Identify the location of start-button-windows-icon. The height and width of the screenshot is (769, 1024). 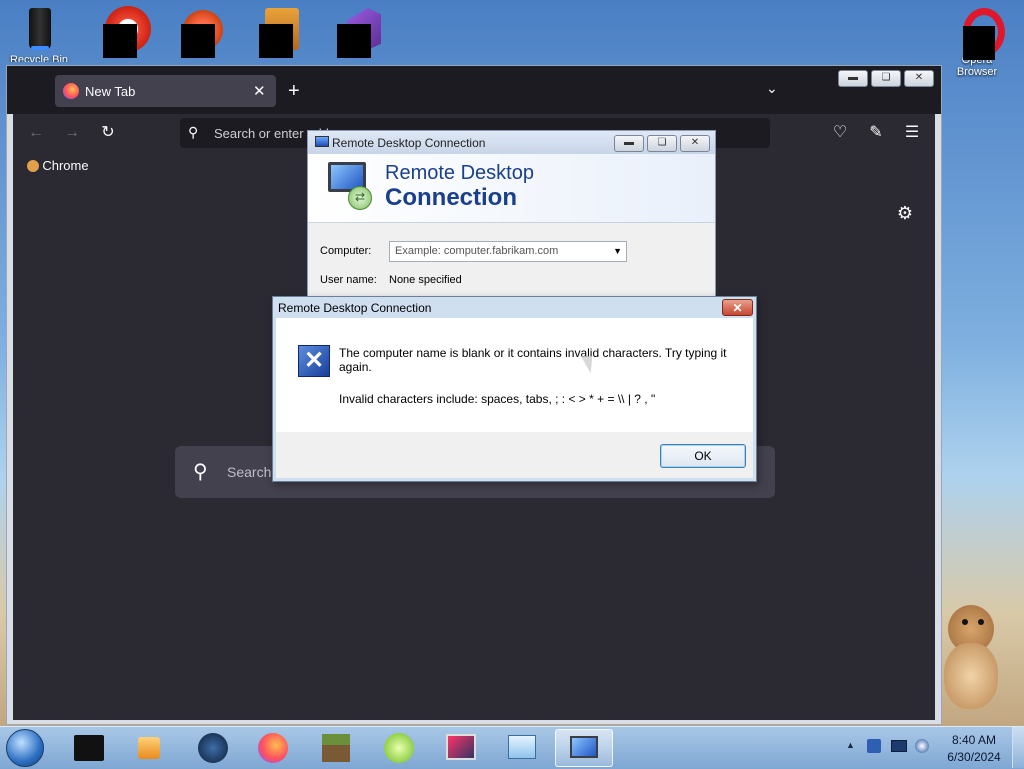
(25, 748).